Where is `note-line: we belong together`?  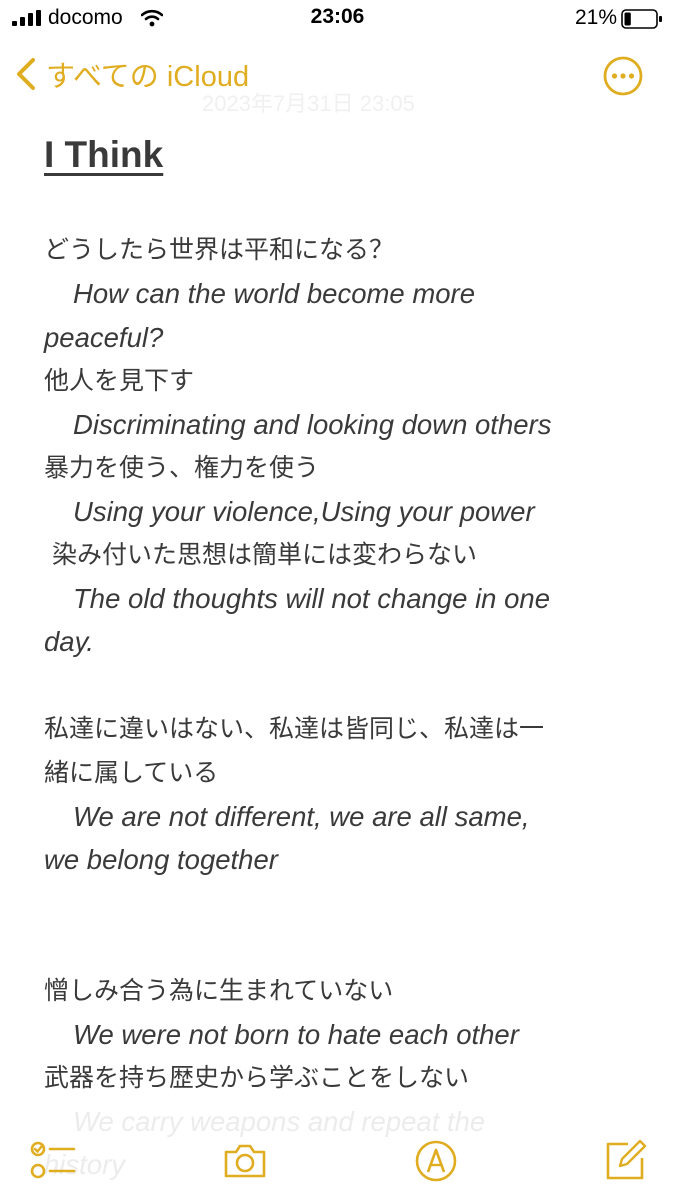
note-line: we belong together is located at coordinates (161, 859).